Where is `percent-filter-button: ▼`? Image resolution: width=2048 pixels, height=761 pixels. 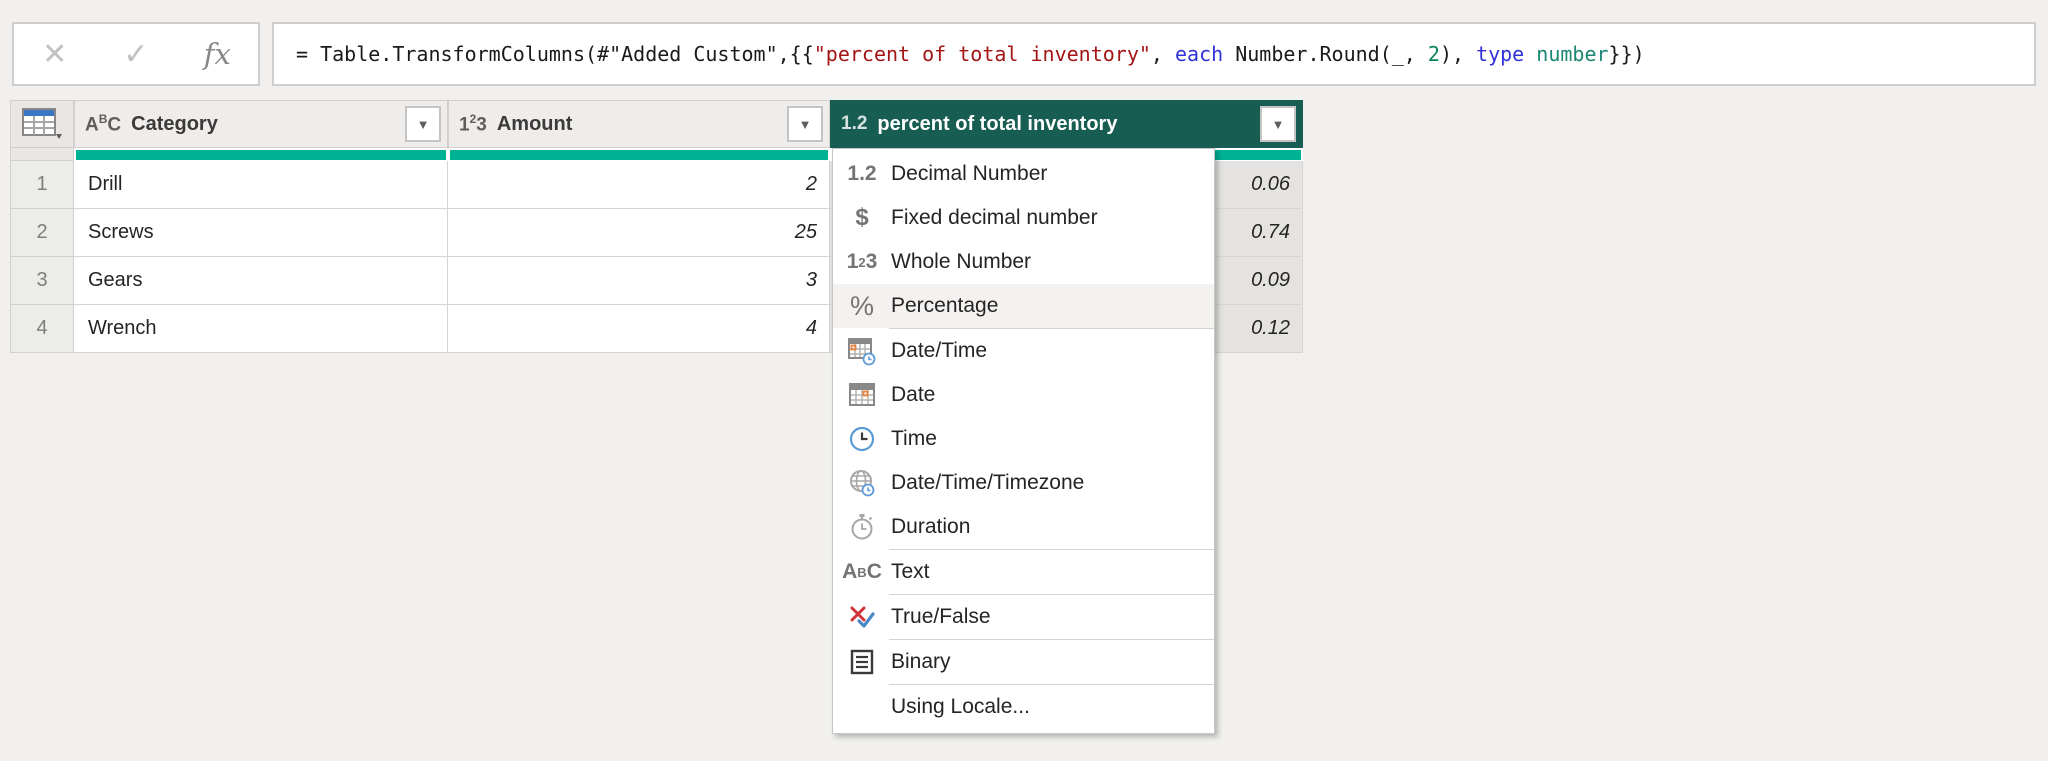 percent-filter-button: ▼ is located at coordinates (1278, 124).